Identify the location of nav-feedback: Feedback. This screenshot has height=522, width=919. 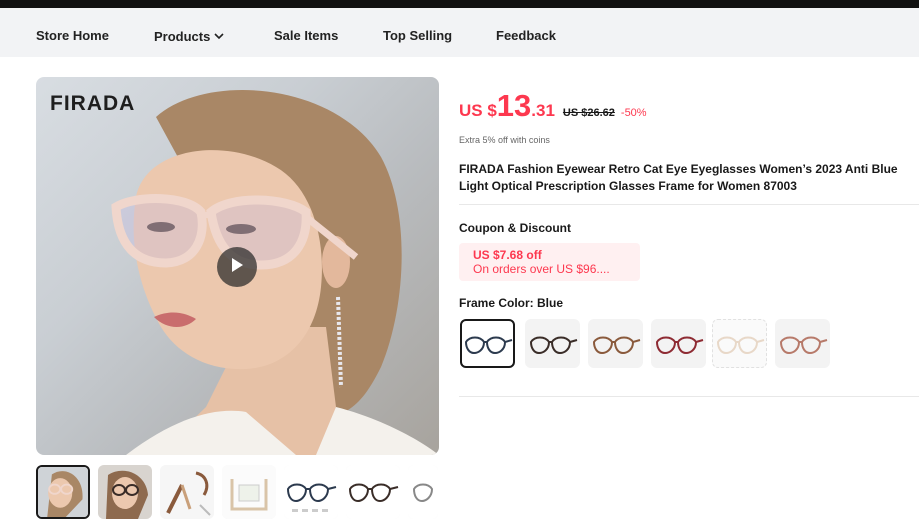
(526, 35).